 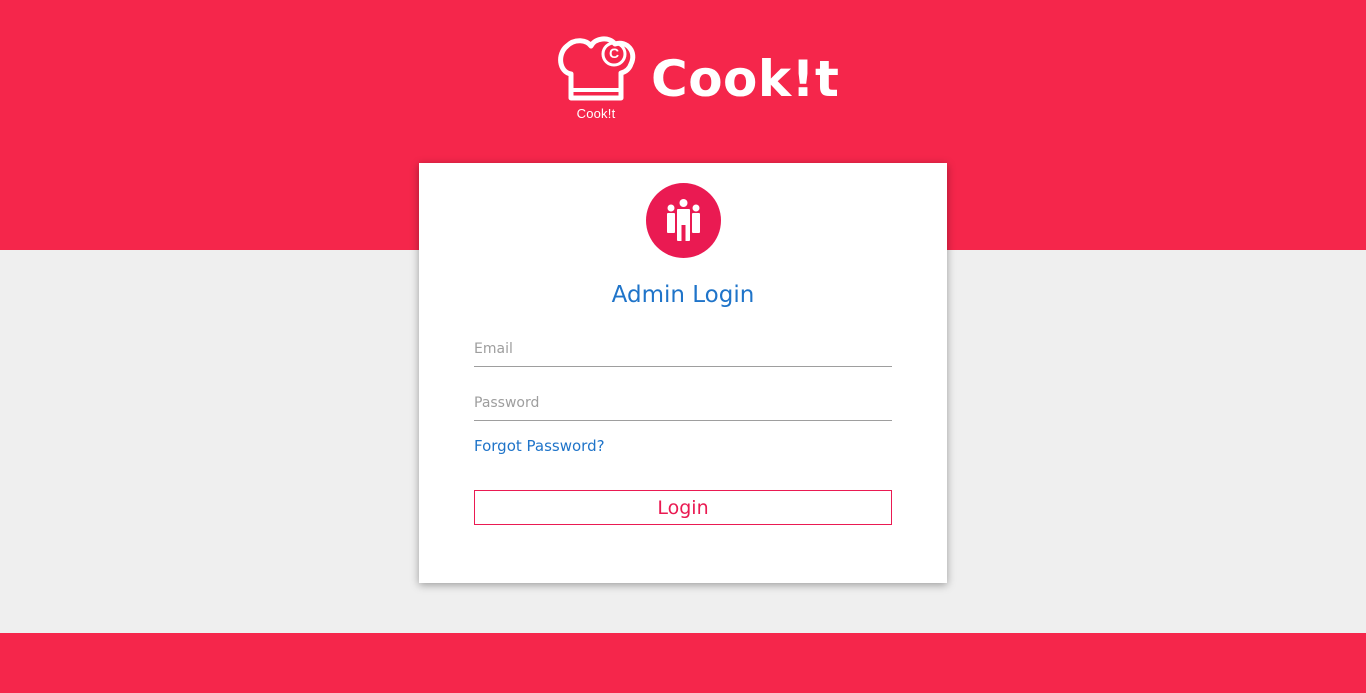 I want to click on logo-badge-letter: C, so click(x=614, y=53).